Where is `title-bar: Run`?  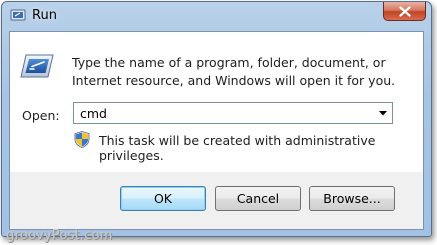
title-bar: Run is located at coordinates (216, 16).